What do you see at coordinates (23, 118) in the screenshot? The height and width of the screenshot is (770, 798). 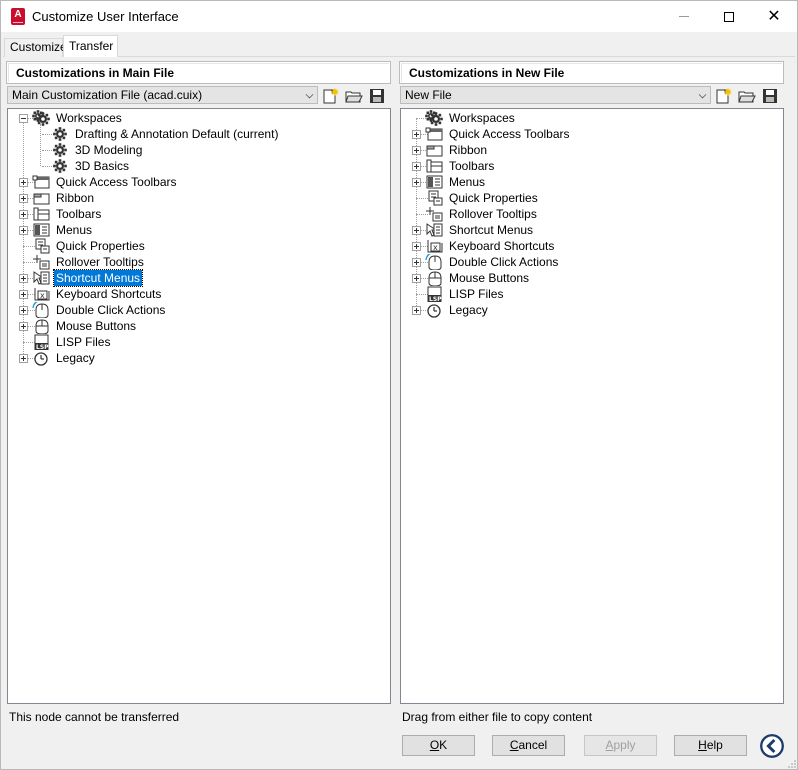 I see `collapse-minus-icon` at bounding box center [23, 118].